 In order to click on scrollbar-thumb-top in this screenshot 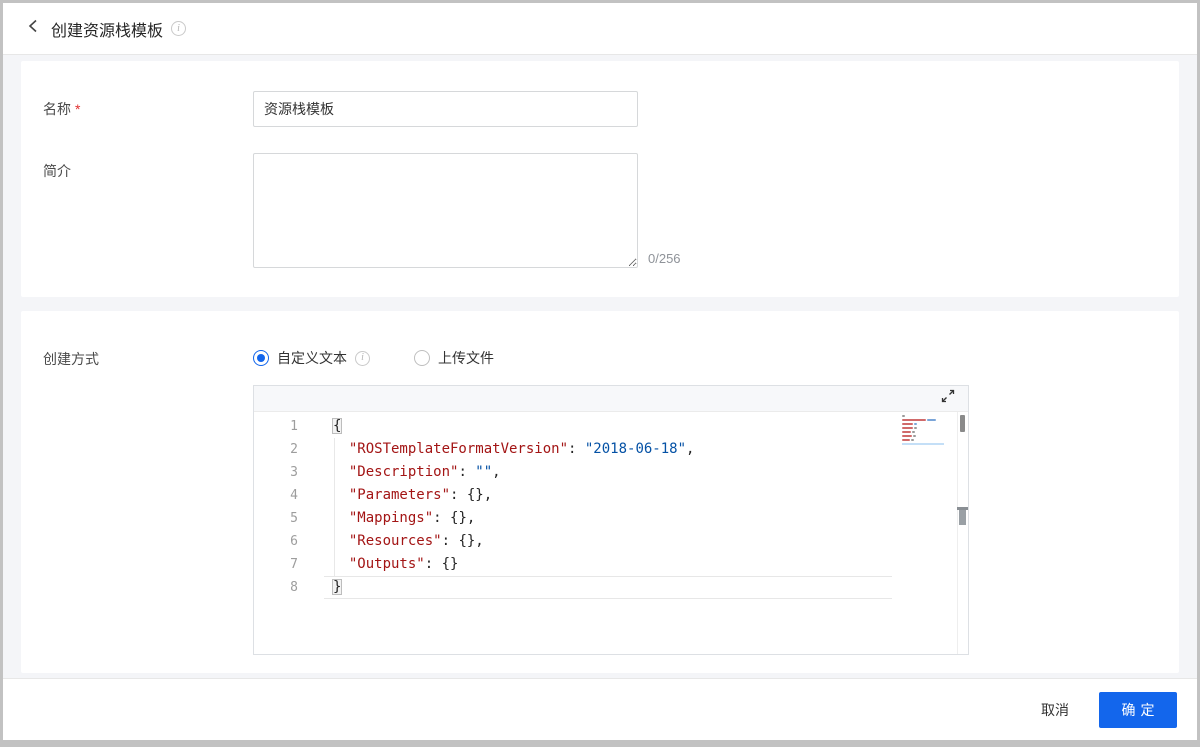, I will do `click(962, 423)`.